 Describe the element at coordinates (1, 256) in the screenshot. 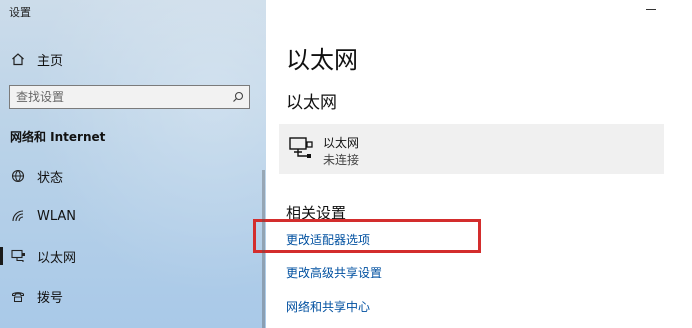

I see `selected-indicator` at that location.